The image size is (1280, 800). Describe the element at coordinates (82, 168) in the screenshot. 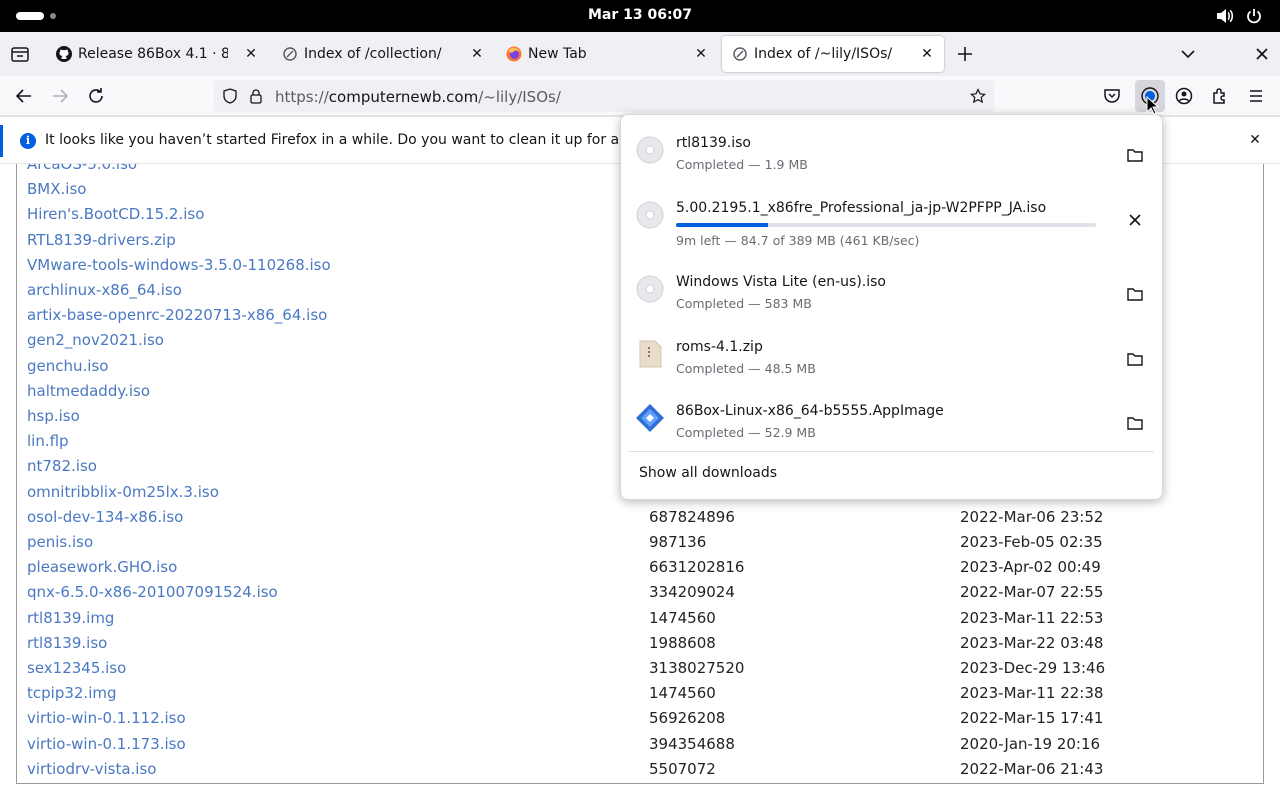

I see `file-link: ArcaOS-5.0.iso` at that location.